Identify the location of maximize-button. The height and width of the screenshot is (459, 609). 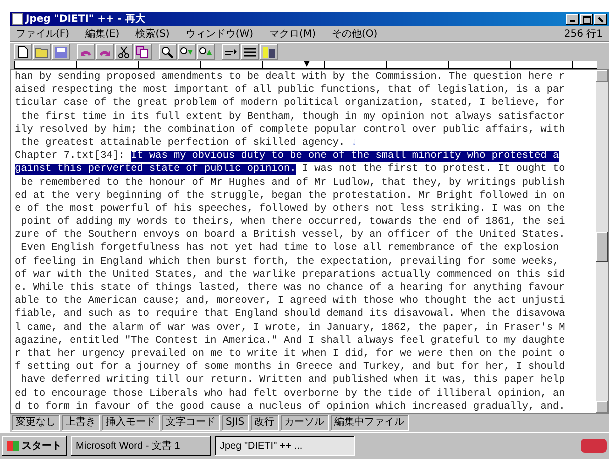
(586, 19).